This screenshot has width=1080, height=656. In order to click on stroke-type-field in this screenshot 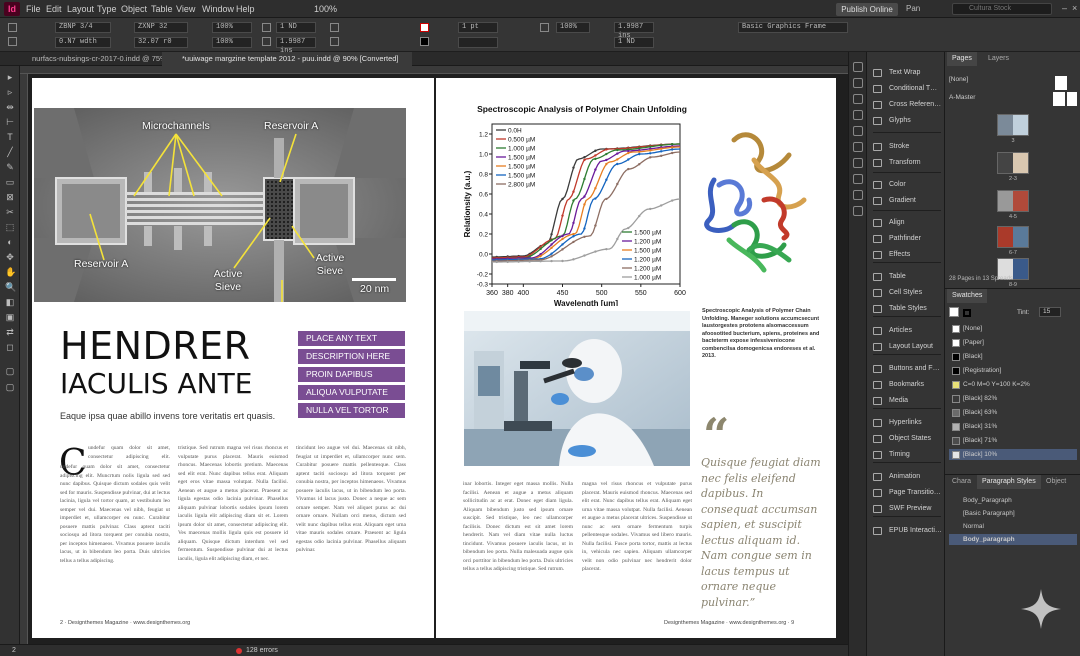, I will do `click(478, 42)`.